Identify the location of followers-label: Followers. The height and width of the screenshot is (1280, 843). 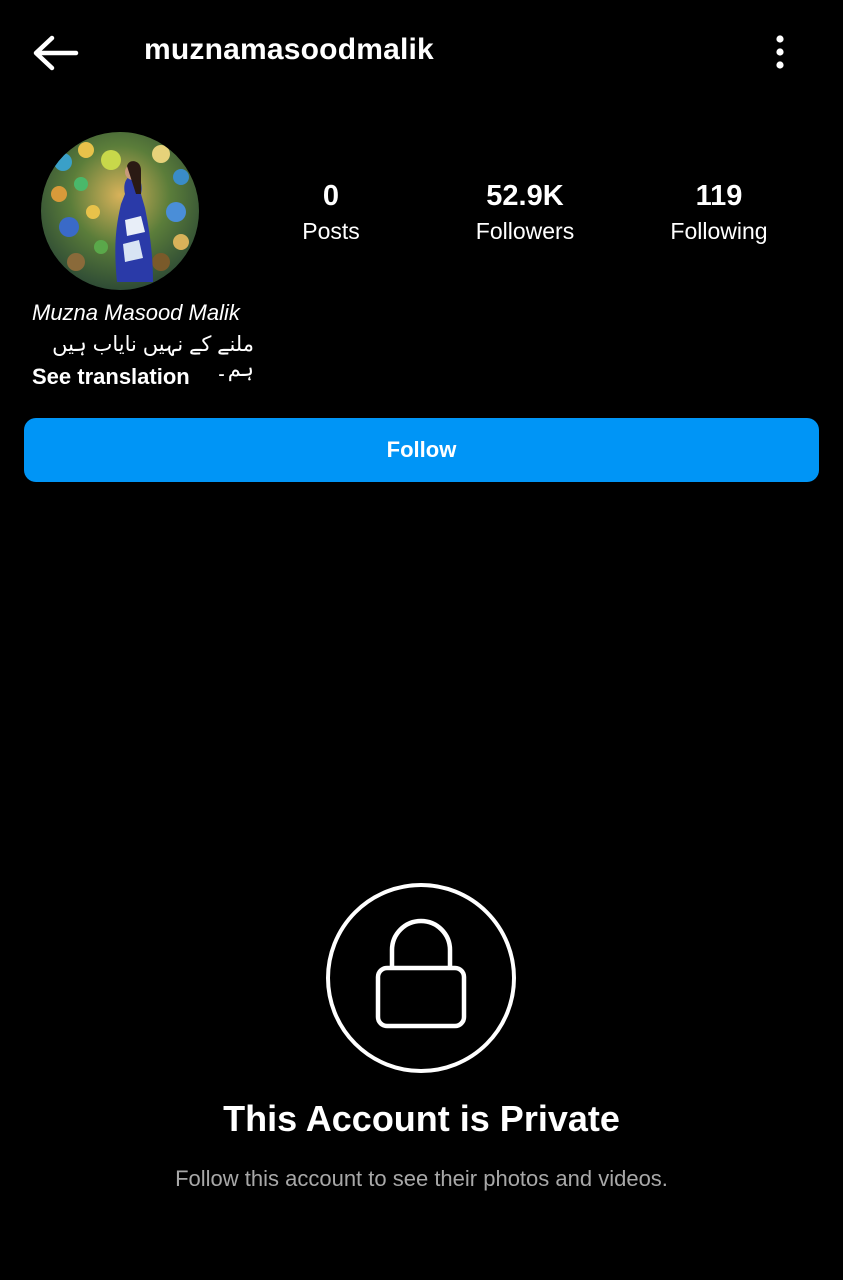
(525, 231).